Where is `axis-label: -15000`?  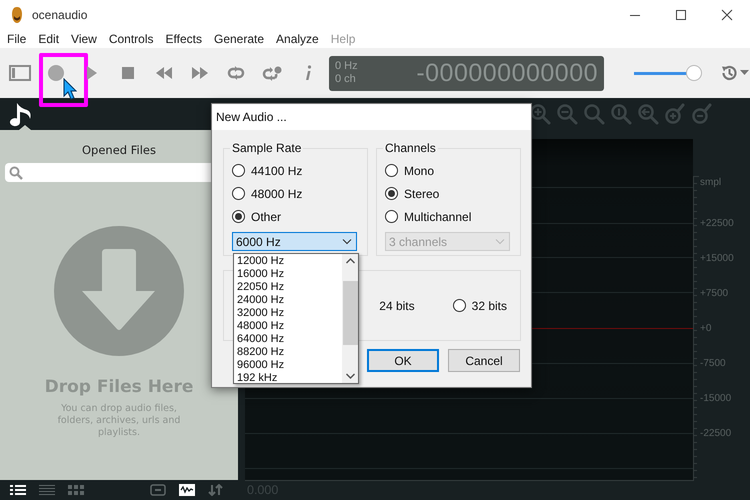
axis-label: -15000 is located at coordinates (716, 399).